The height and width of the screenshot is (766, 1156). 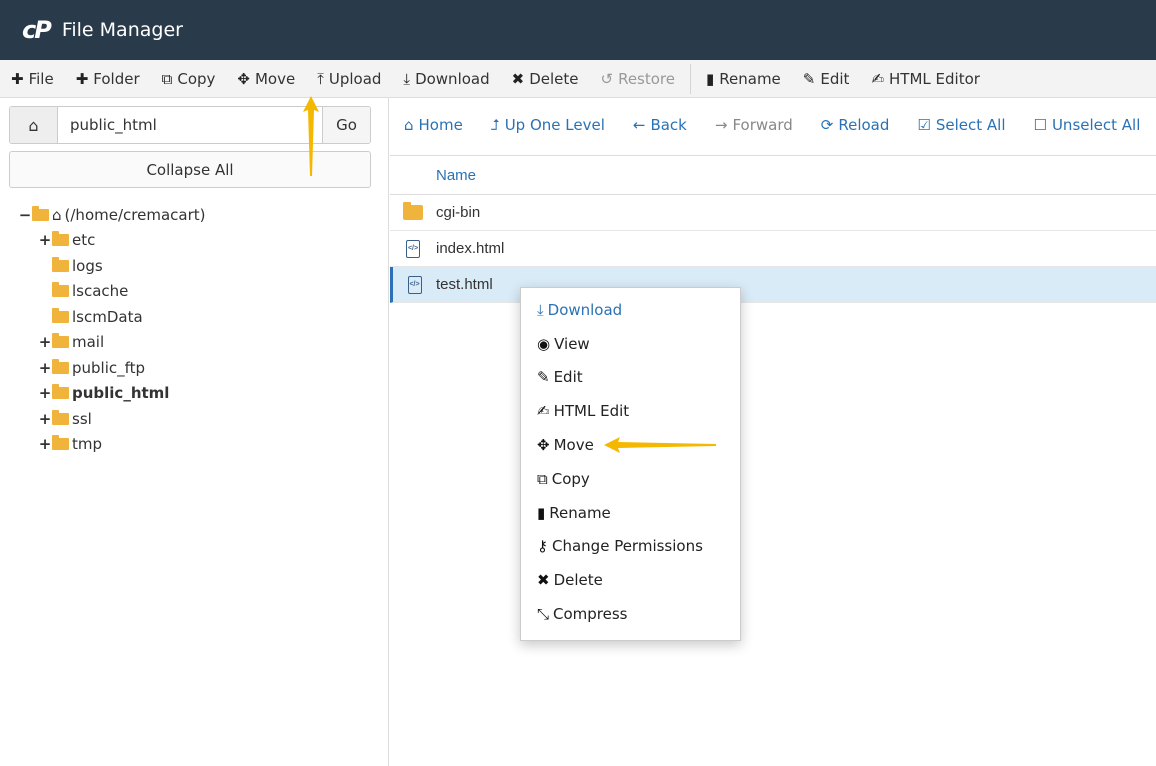 What do you see at coordinates (855, 125) in the screenshot?
I see `reload-button: ⟳ Reload` at bounding box center [855, 125].